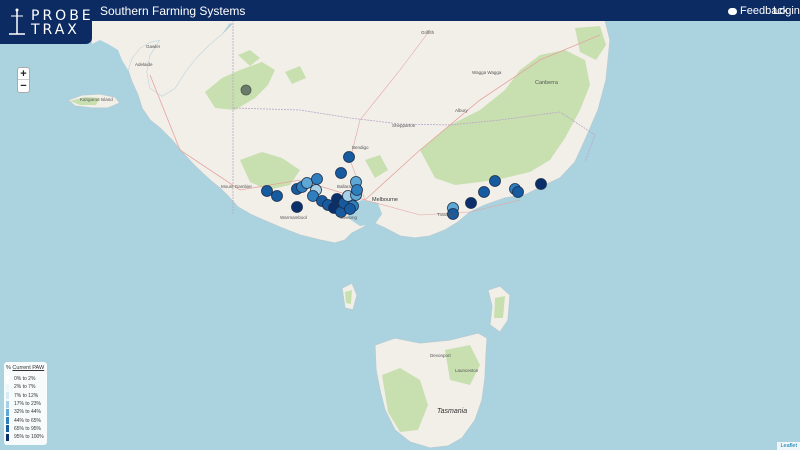 The image size is (800, 450). What do you see at coordinates (23, 86) in the screenshot?
I see `zoom-out-button: −` at bounding box center [23, 86].